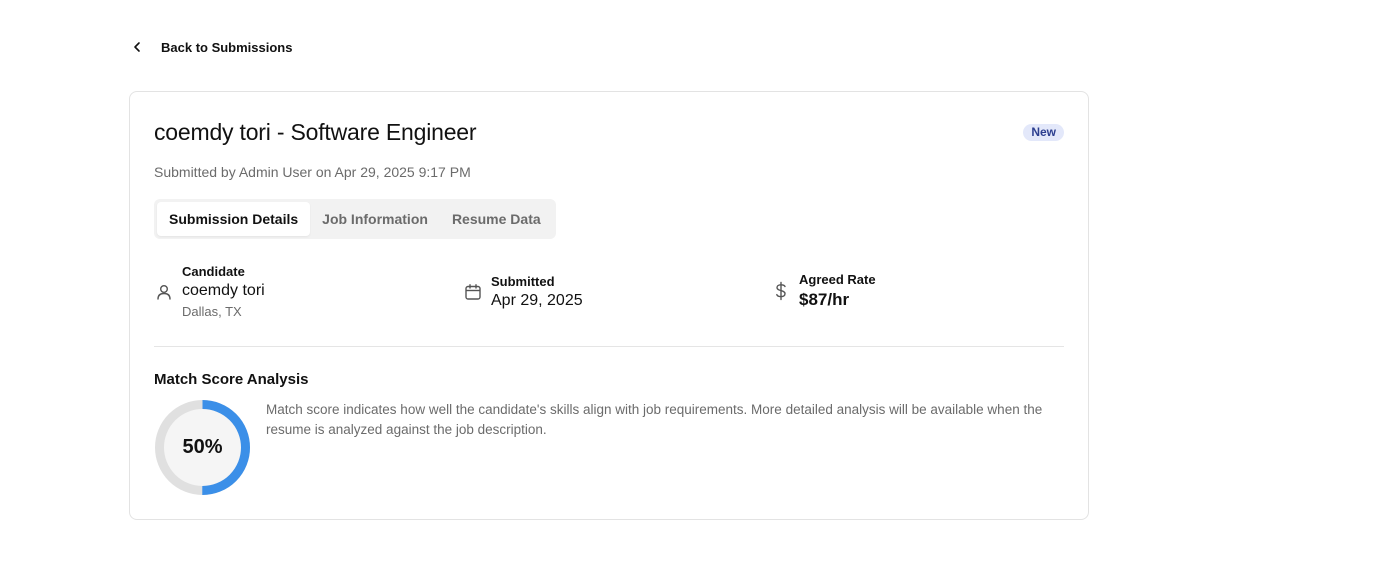  Describe the element at coordinates (473, 292) in the screenshot. I see `calendar-icon` at that location.